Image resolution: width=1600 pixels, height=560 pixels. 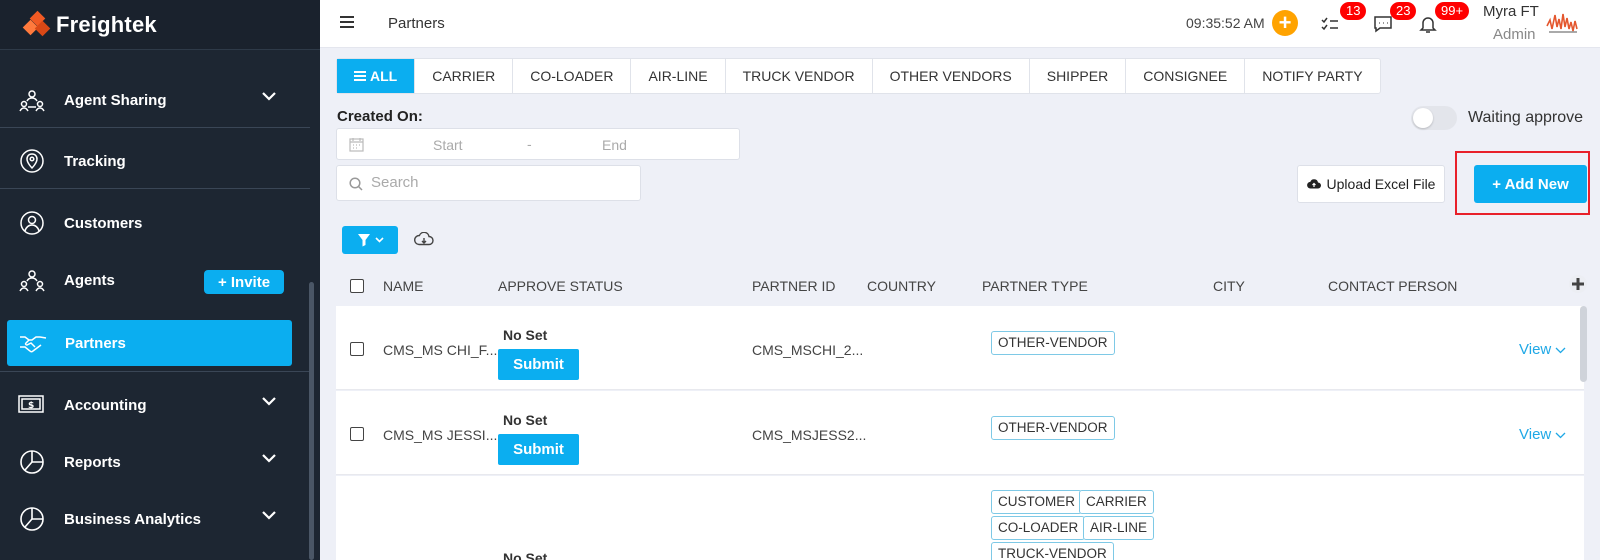 What do you see at coordinates (155, 223) in the screenshot?
I see `sidebar-item-customers: Customers` at bounding box center [155, 223].